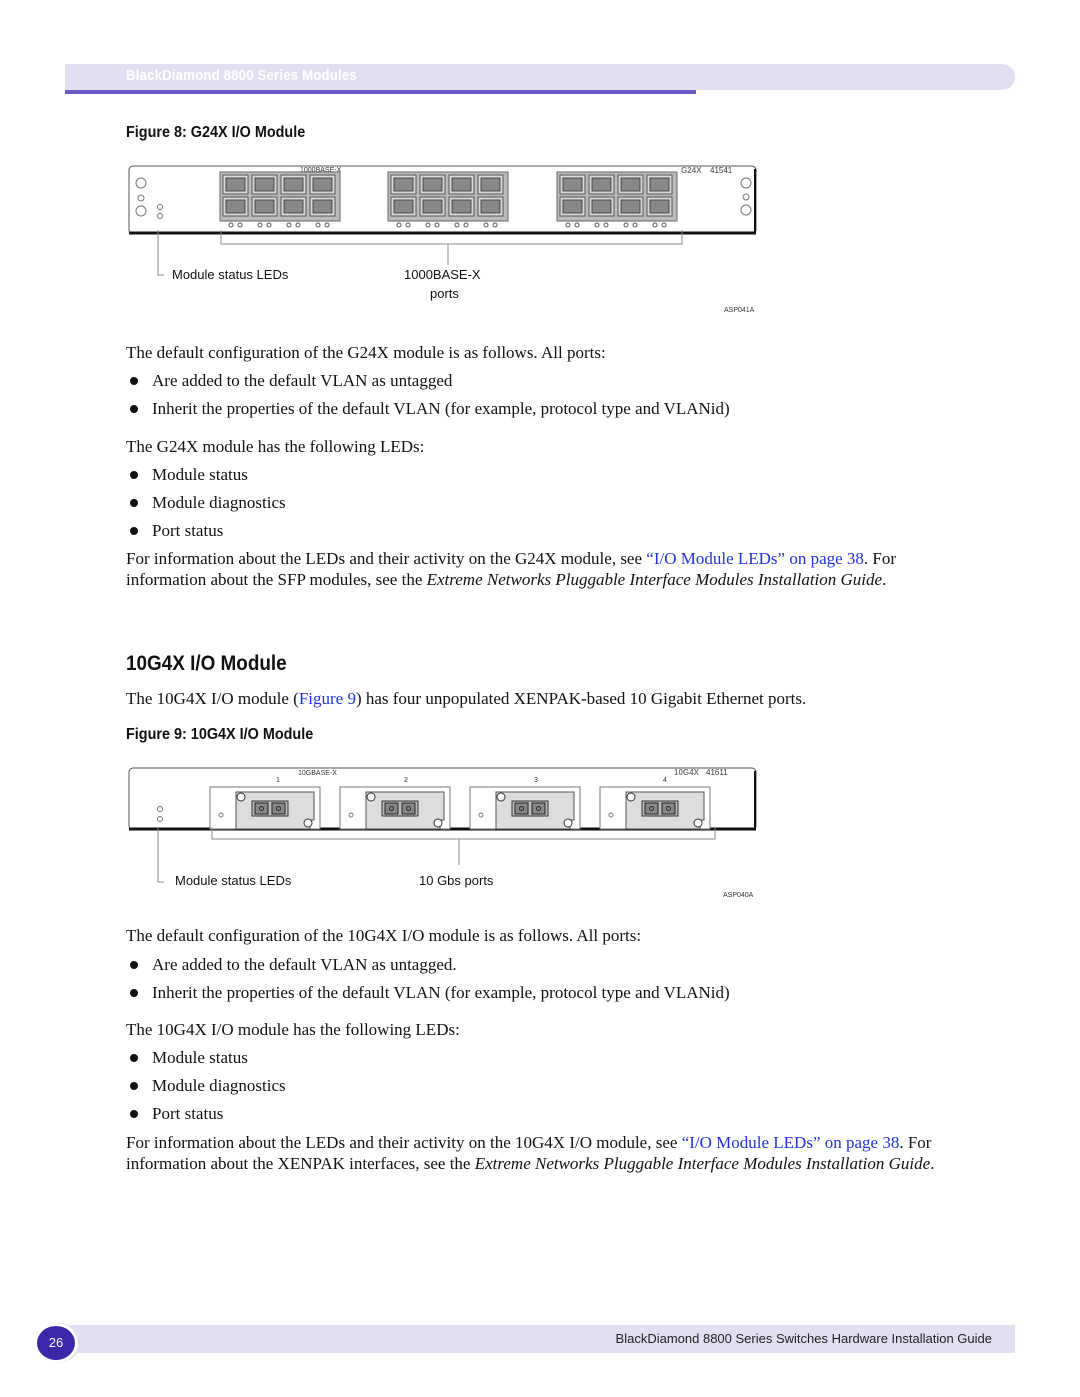  Describe the element at coordinates (56, 1343) in the screenshot. I see `page-number: 26` at that location.